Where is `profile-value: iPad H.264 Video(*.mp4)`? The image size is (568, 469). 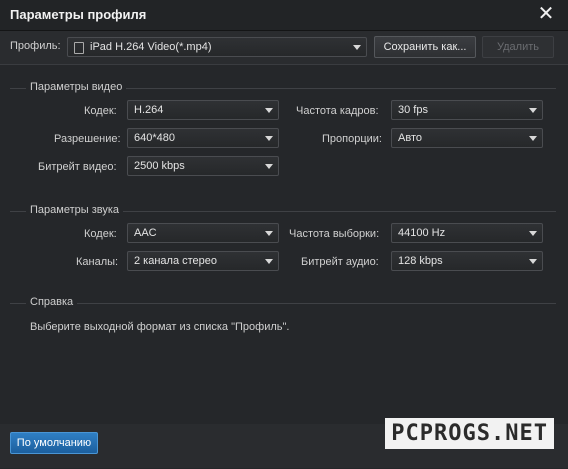
profile-value: iPad H.264 Video(*.mp4) is located at coordinates (151, 47).